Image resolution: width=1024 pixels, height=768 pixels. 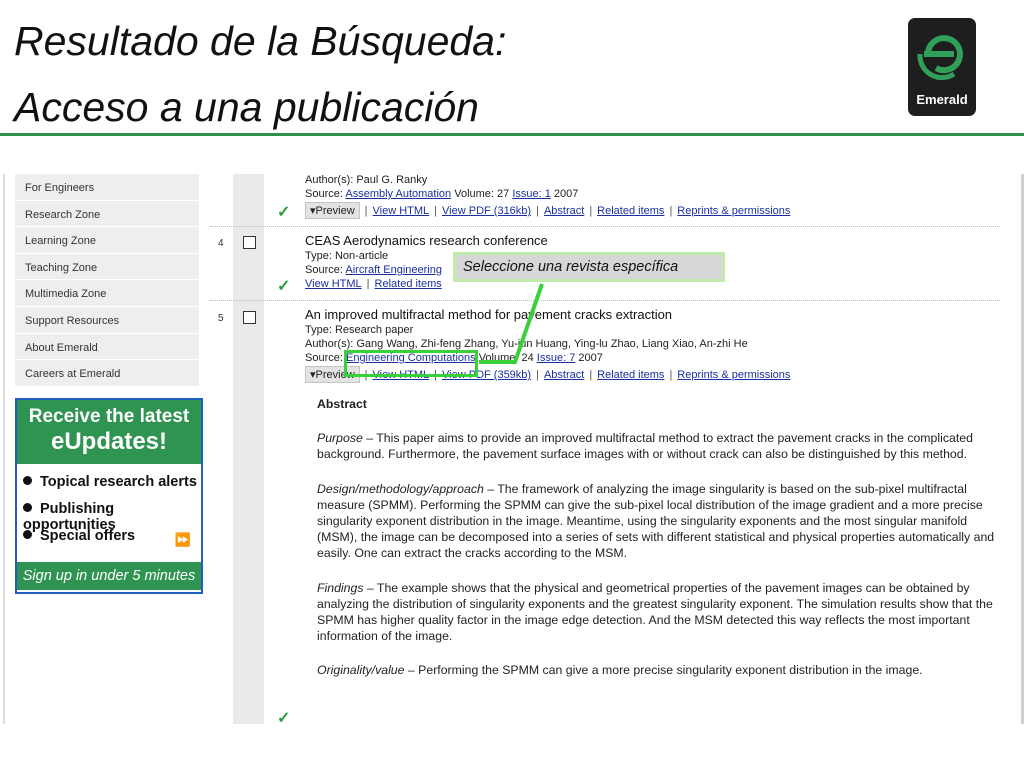 What do you see at coordinates (589, 267) in the screenshot?
I see `callout-label: Seleccione una revista específica` at bounding box center [589, 267].